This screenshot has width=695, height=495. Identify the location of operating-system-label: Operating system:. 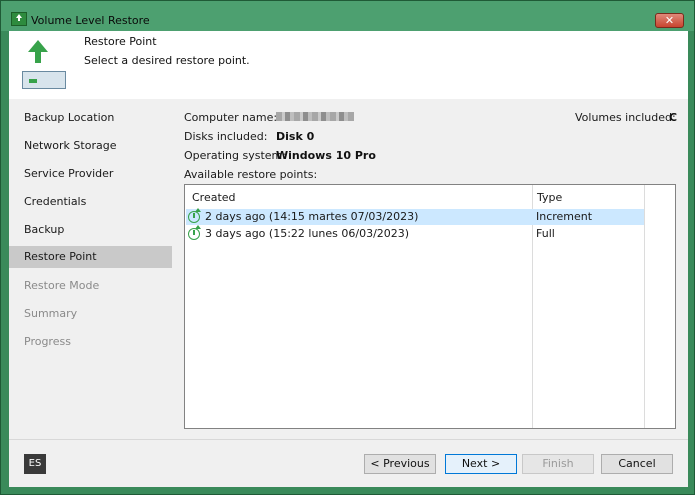
(235, 155).